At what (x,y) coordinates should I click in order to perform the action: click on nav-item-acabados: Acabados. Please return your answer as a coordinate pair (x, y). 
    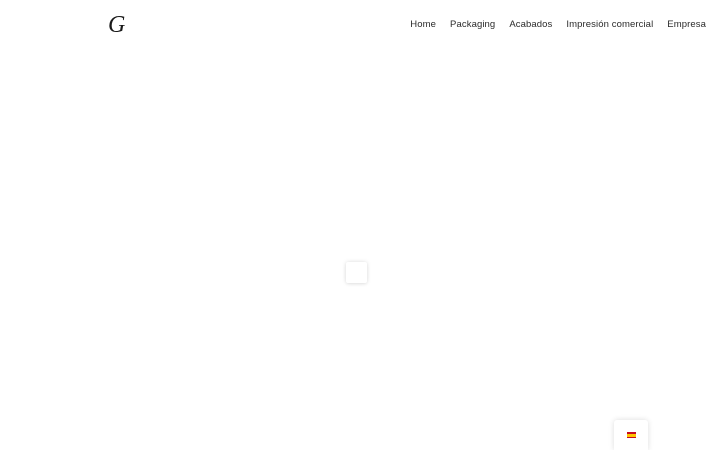
    Looking at the image, I should click on (530, 25).